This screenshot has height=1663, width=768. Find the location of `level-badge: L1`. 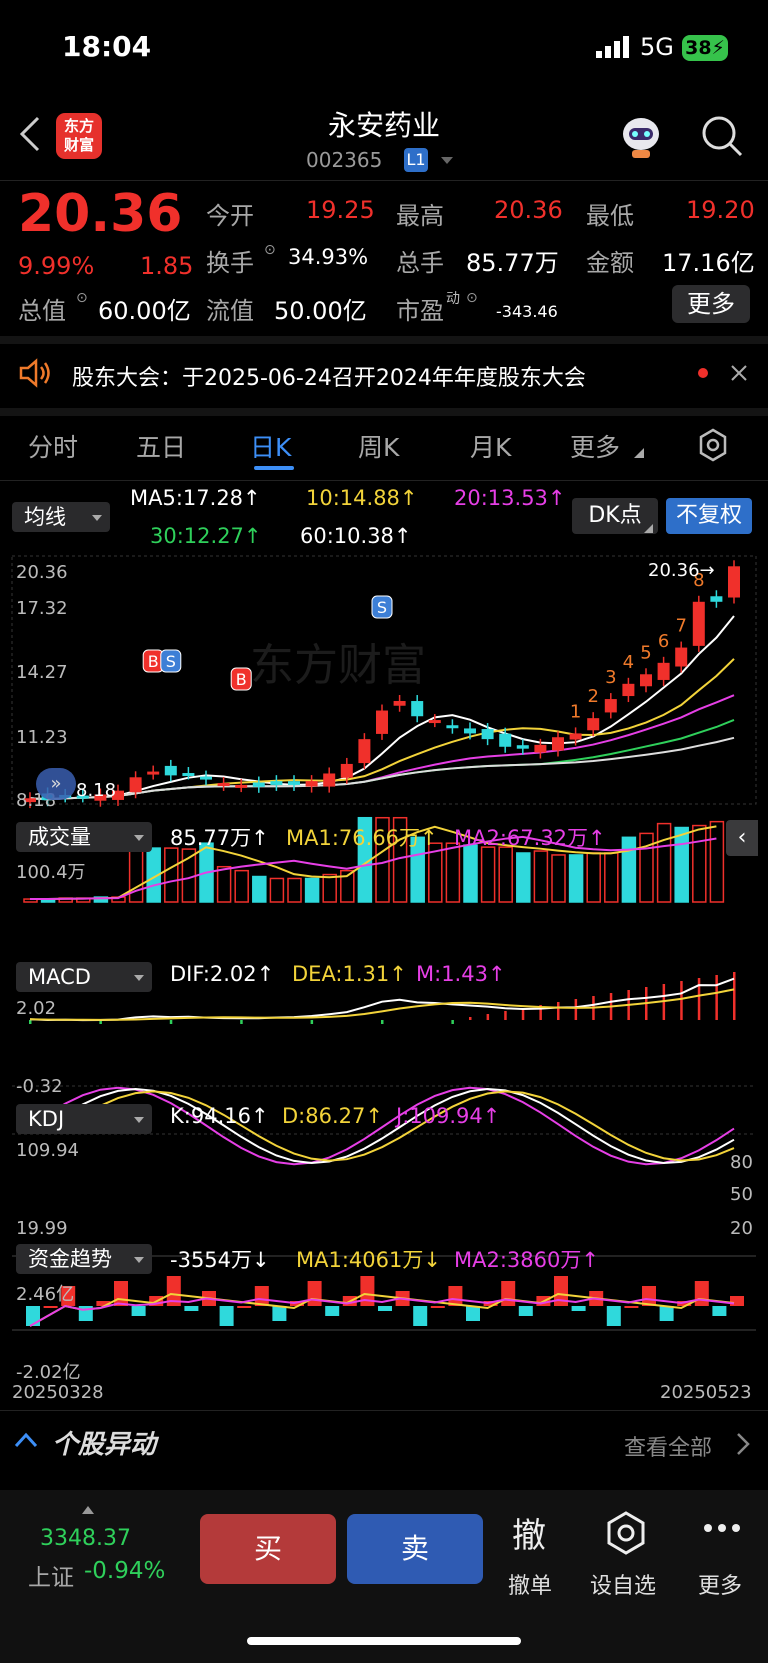

level-badge: L1 is located at coordinates (416, 160).